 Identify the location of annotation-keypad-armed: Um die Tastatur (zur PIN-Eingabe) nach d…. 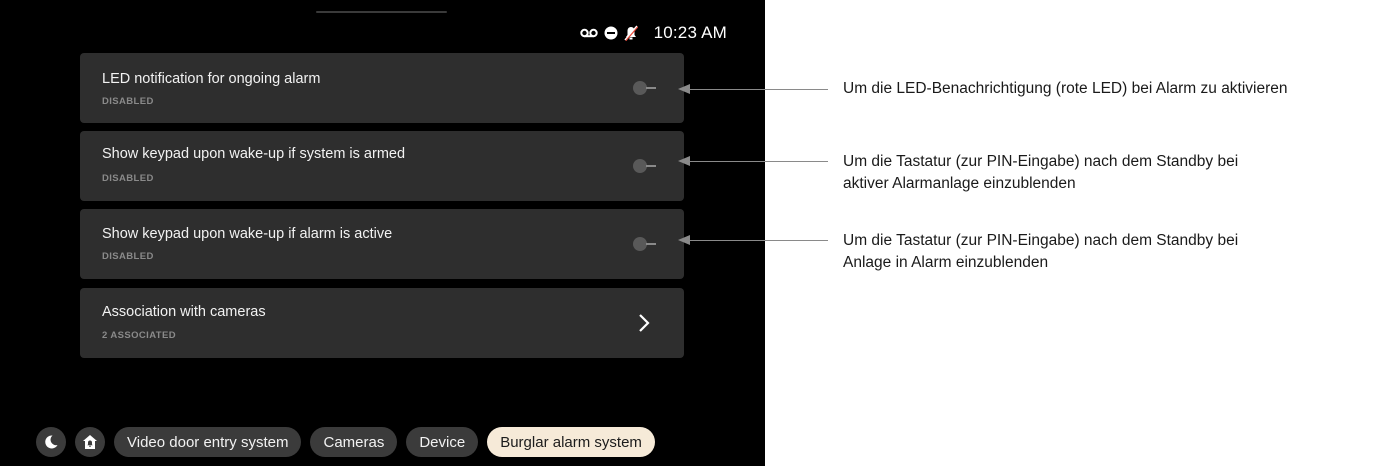
(1040, 173).